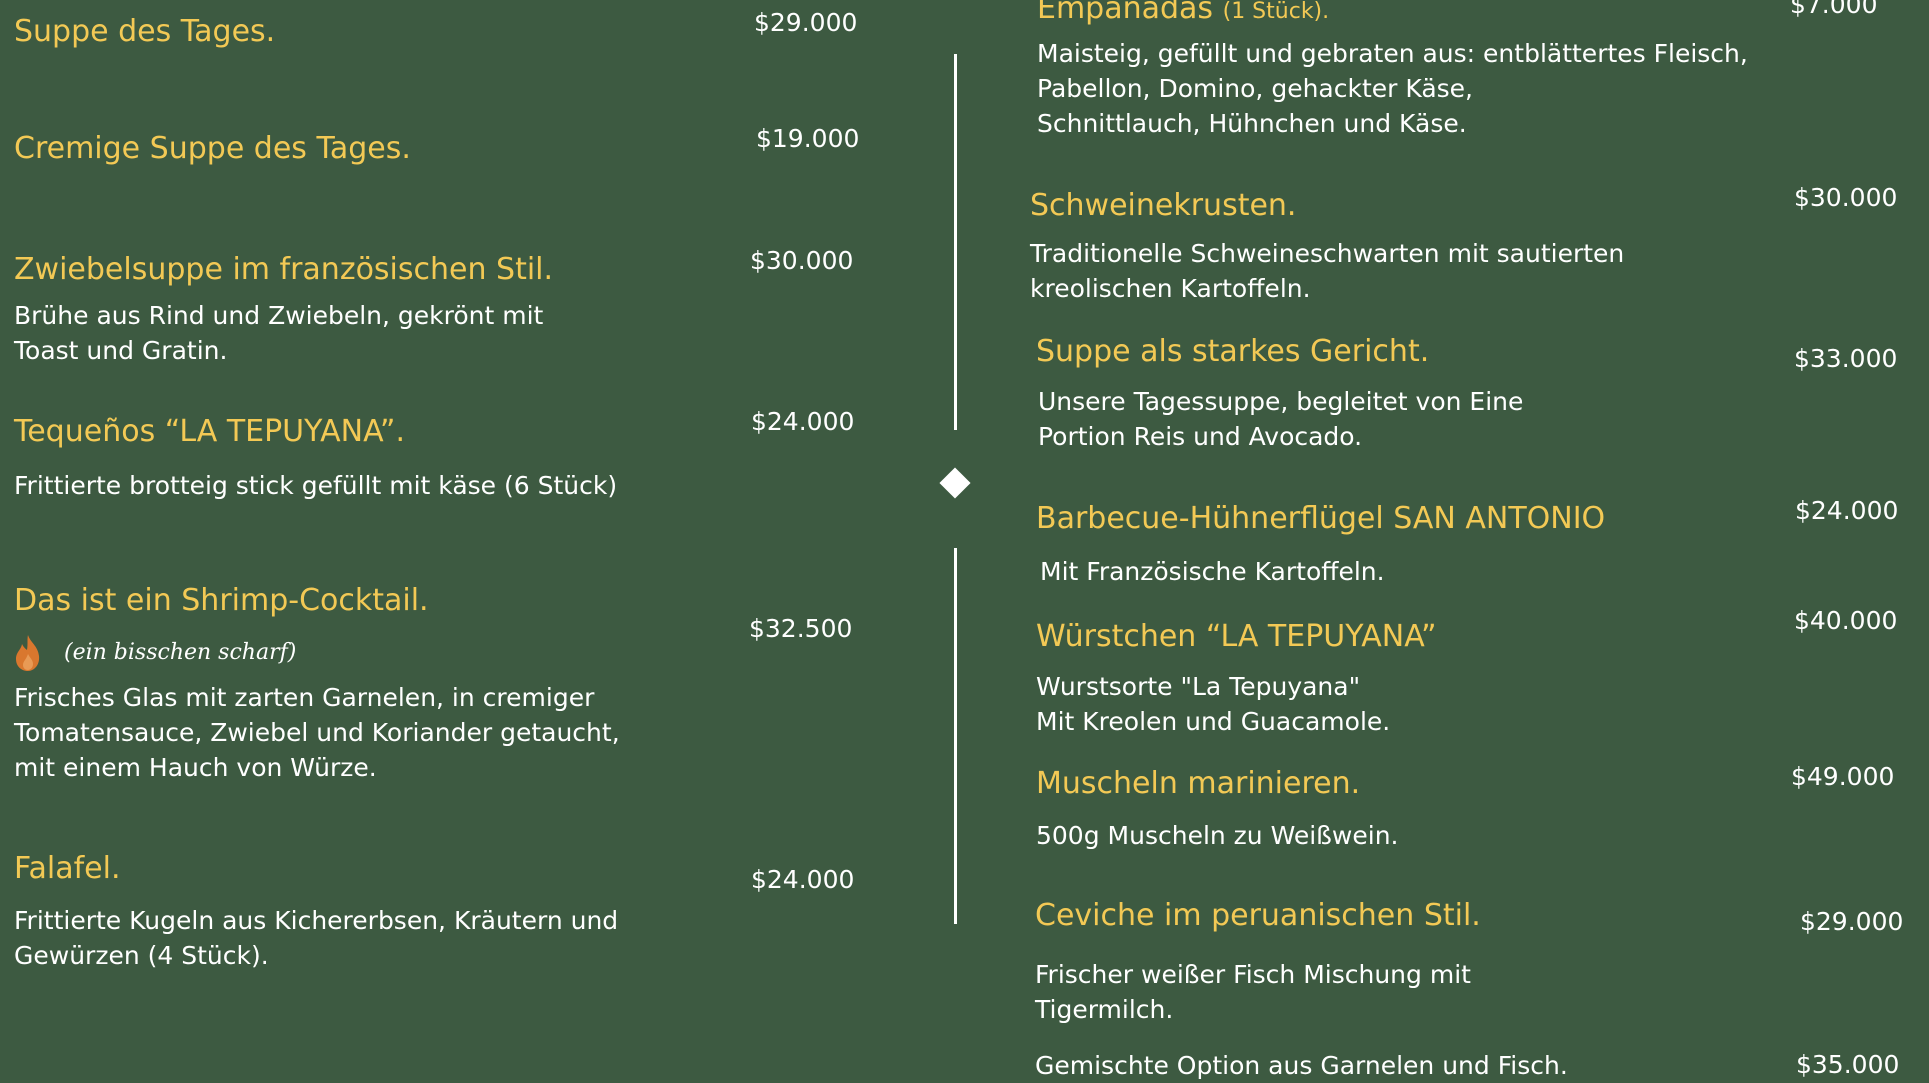  Describe the element at coordinates (955, 736) in the screenshot. I see `divider-line-bottom` at that location.